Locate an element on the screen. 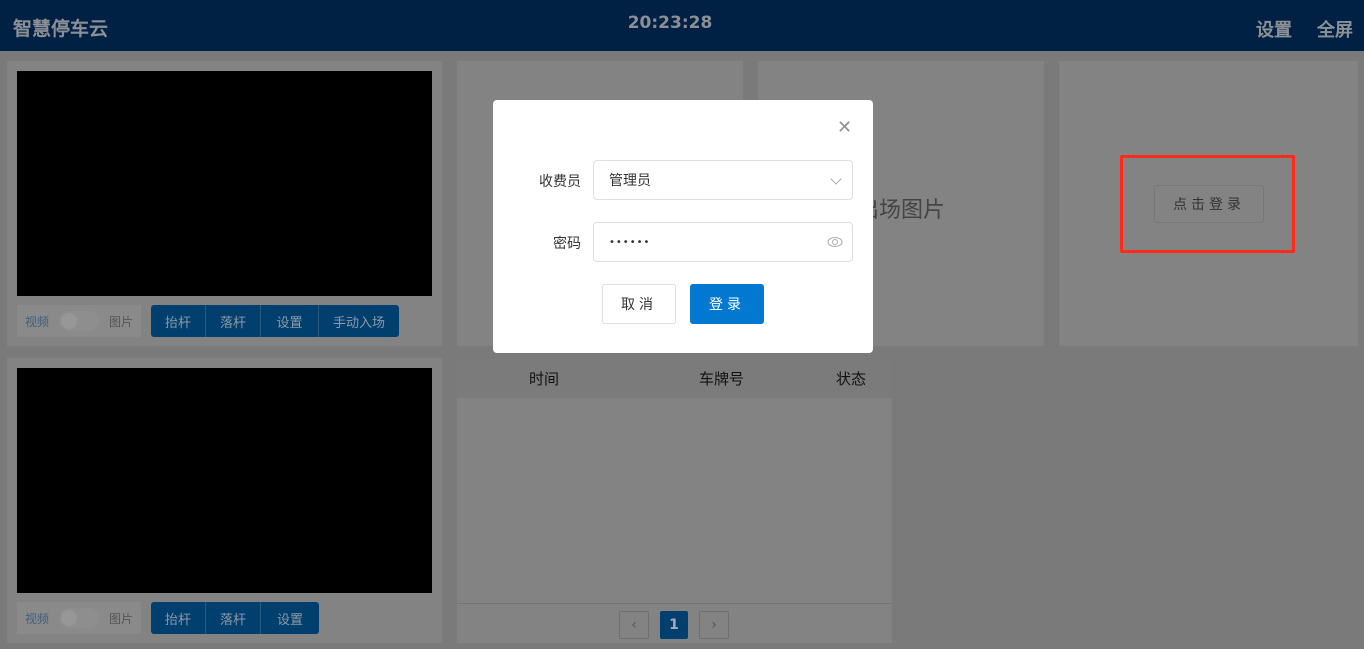  login-card: 点击登录 is located at coordinates (1208, 203).